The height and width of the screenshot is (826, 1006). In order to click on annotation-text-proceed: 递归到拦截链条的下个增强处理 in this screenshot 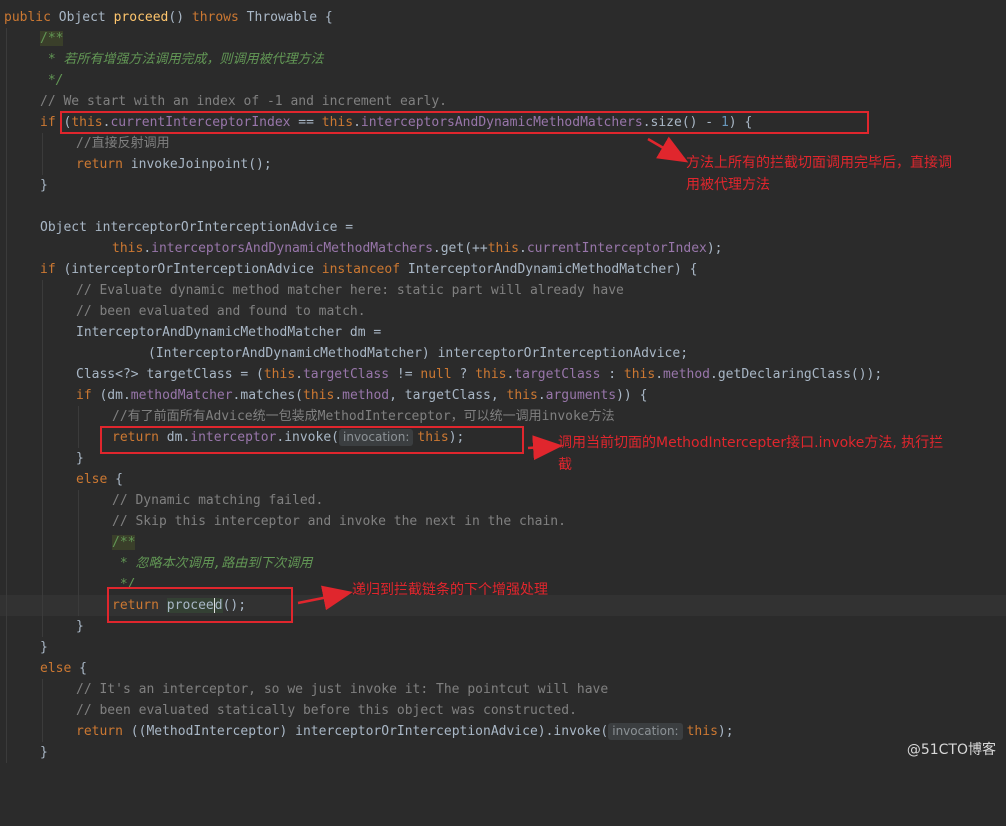, I will do `click(450, 590)`.